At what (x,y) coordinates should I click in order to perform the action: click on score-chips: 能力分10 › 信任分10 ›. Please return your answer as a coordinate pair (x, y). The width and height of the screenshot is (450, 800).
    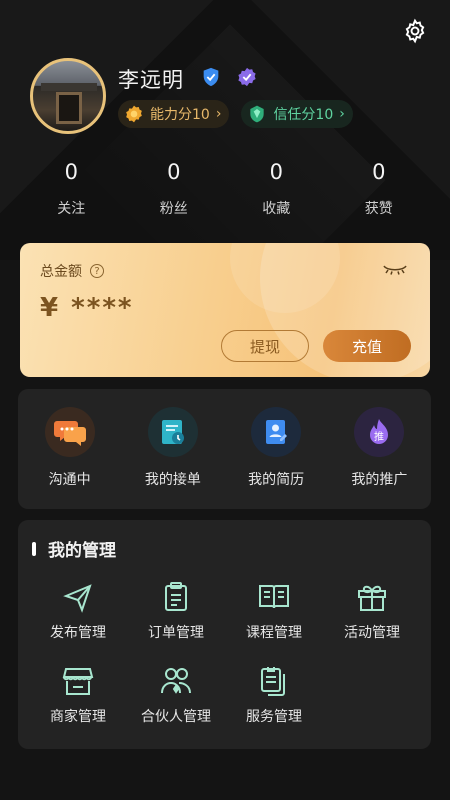
    Looking at the image, I should click on (235, 114).